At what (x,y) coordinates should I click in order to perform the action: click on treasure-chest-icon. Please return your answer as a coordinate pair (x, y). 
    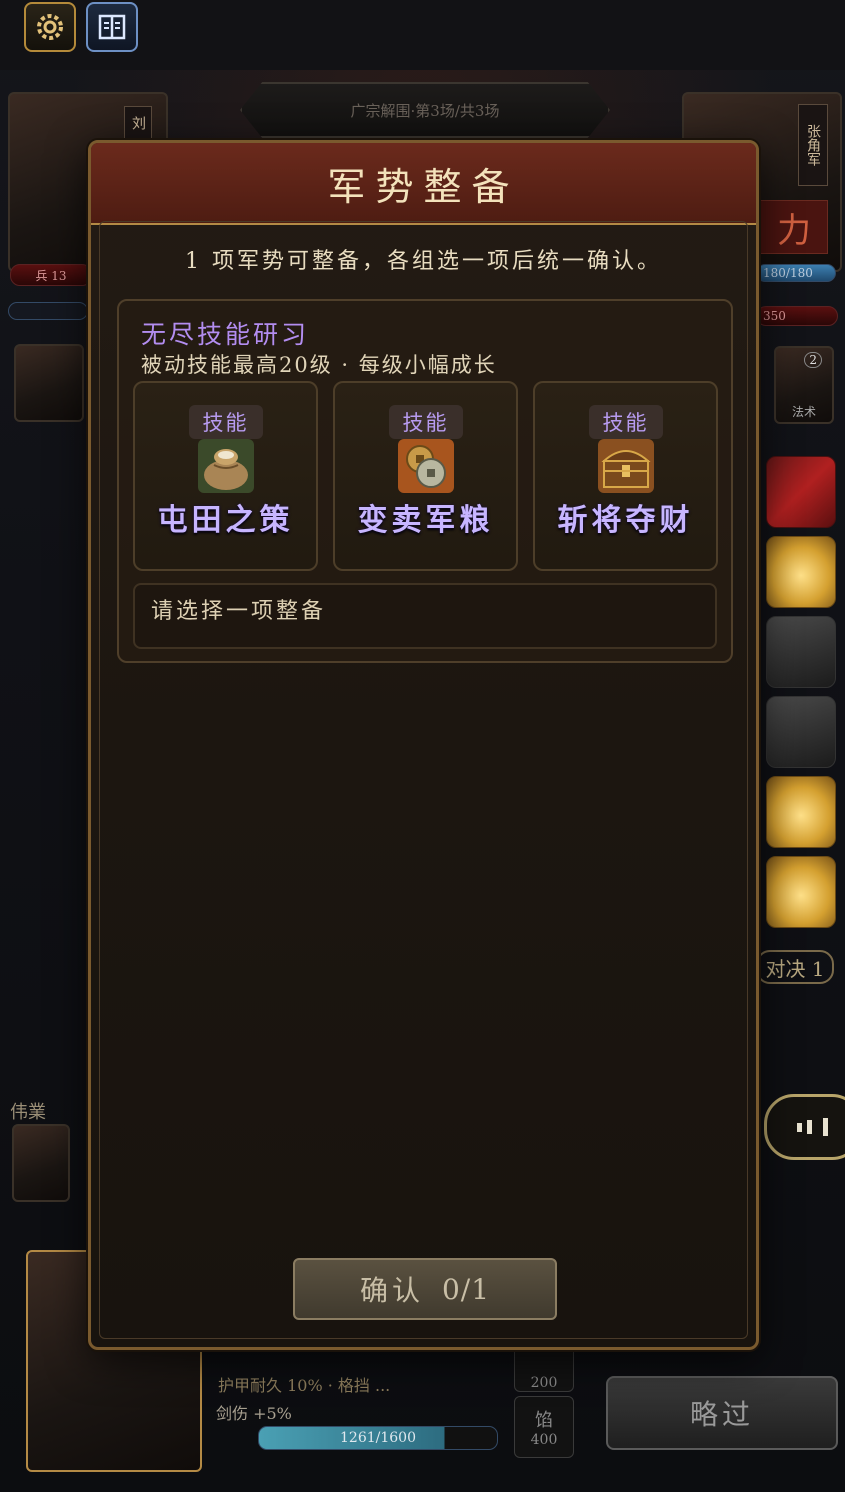
    Looking at the image, I should click on (625, 466).